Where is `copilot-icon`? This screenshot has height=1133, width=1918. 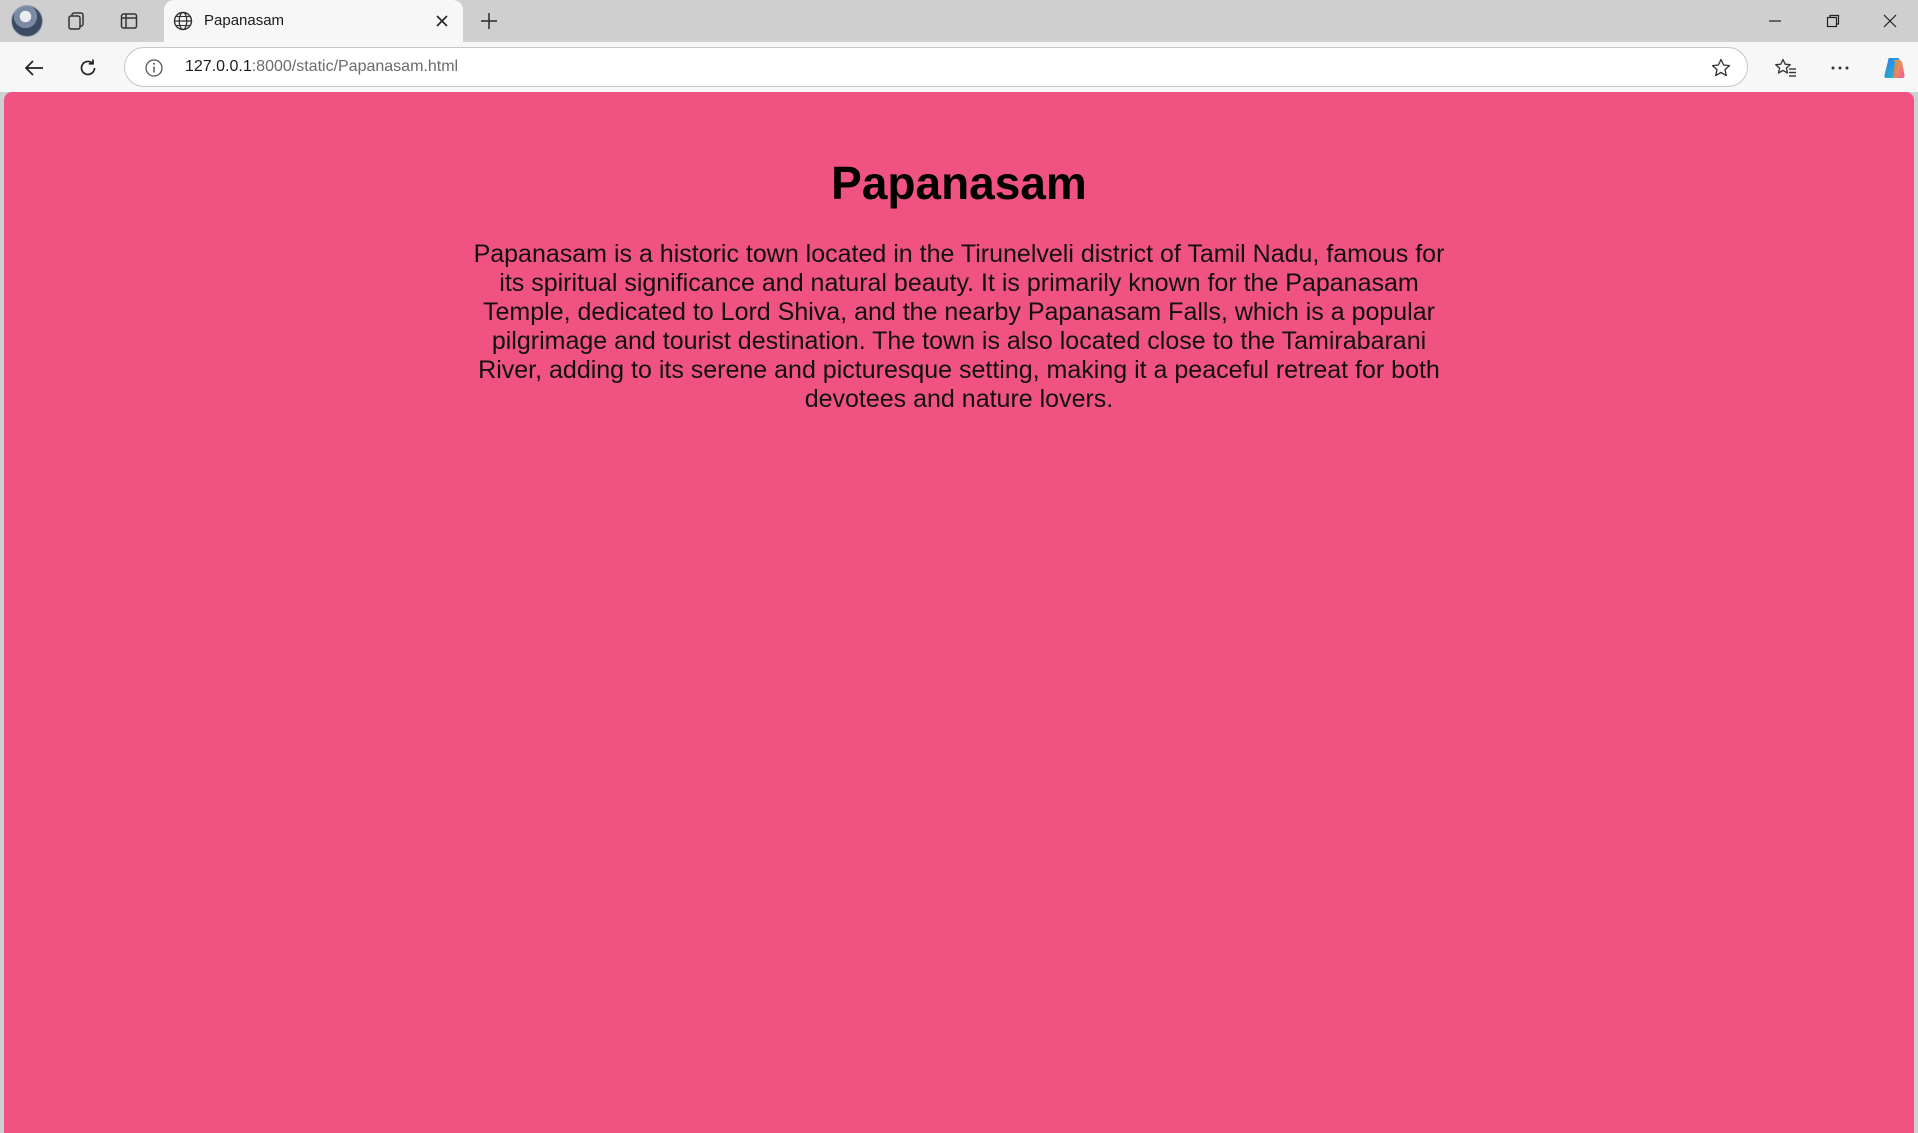
copilot-icon is located at coordinates (1894, 68).